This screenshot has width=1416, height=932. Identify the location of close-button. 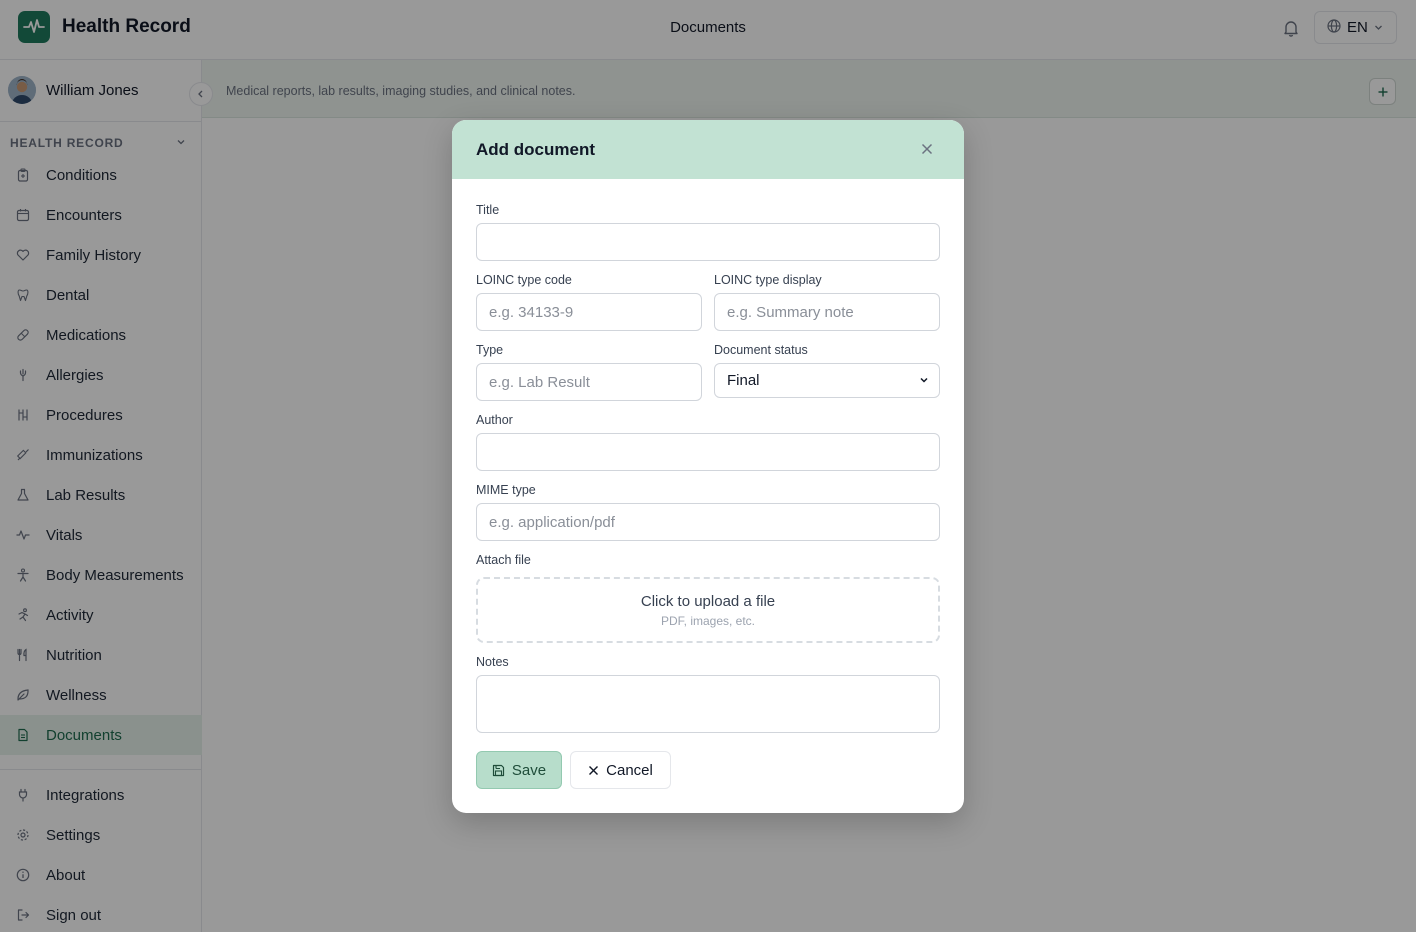
(927, 149).